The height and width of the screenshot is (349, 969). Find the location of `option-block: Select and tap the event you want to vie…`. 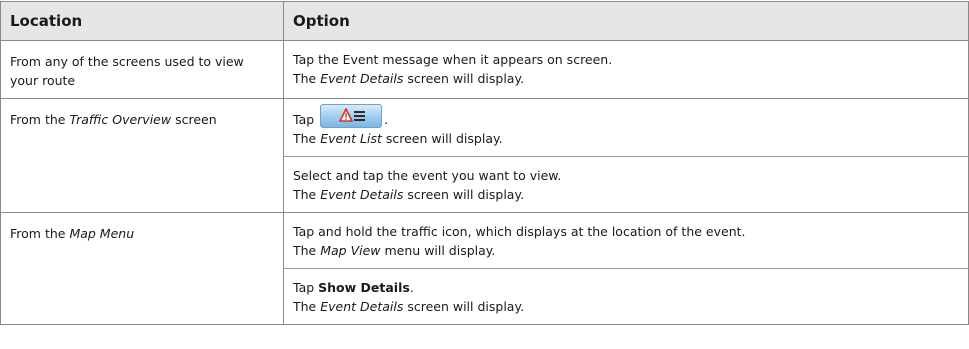

option-block: Select and tap the event you want to vie… is located at coordinates (626, 184).